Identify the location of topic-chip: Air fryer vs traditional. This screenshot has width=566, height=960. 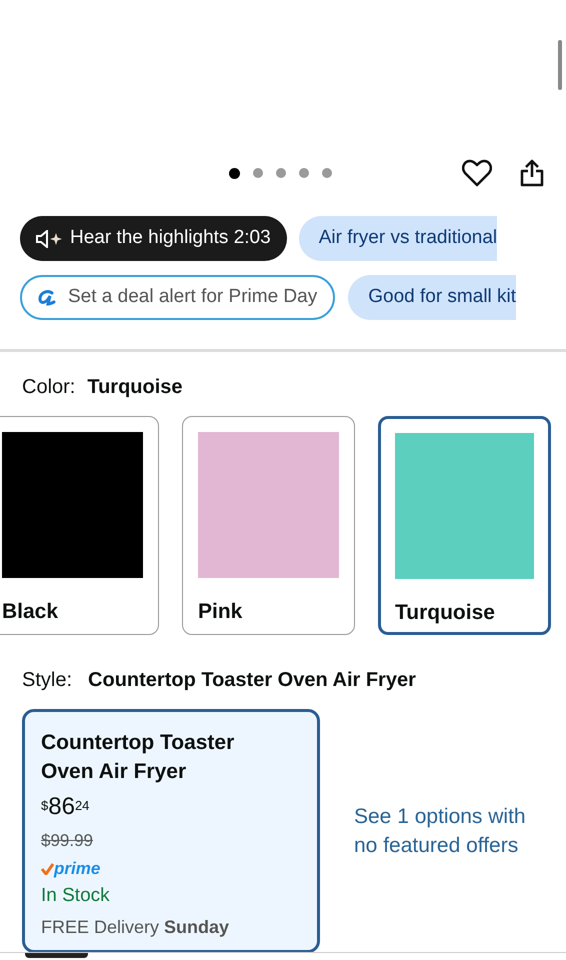
(398, 238).